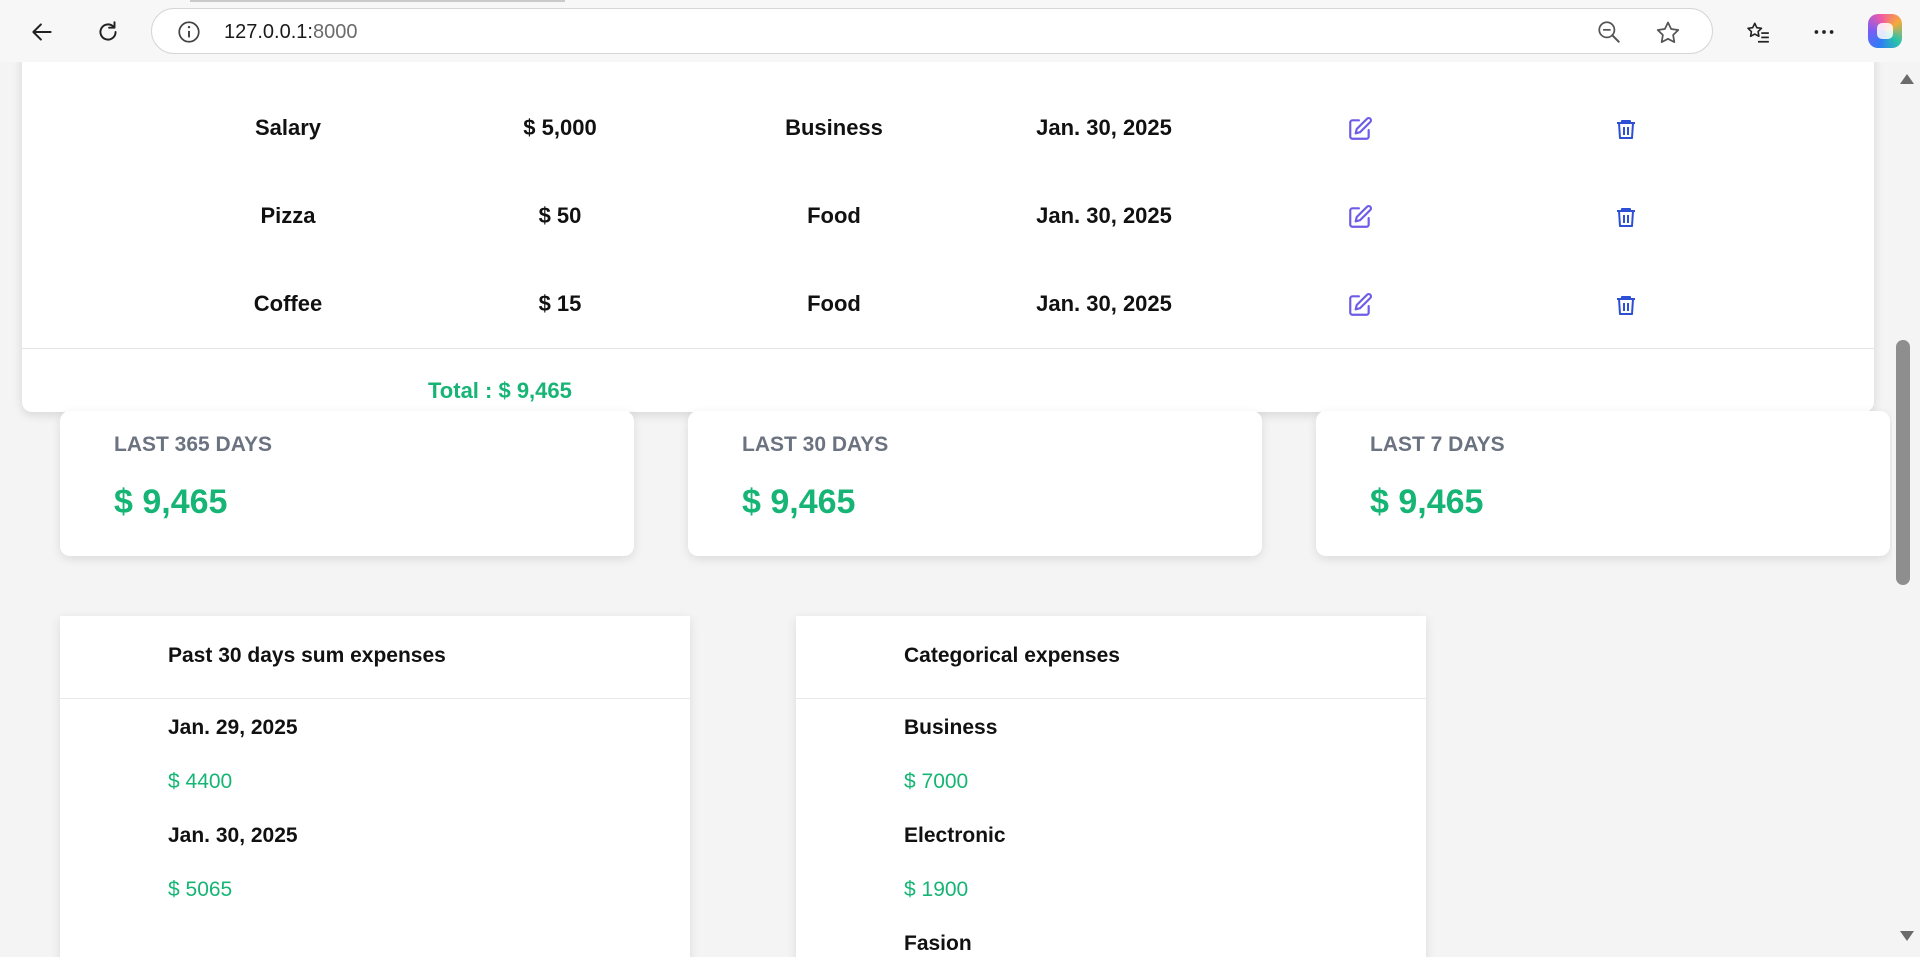 This screenshot has width=1920, height=957. What do you see at coordinates (1907, 936) in the screenshot?
I see `scroll-down-arrow-icon` at bounding box center [1907, 936].